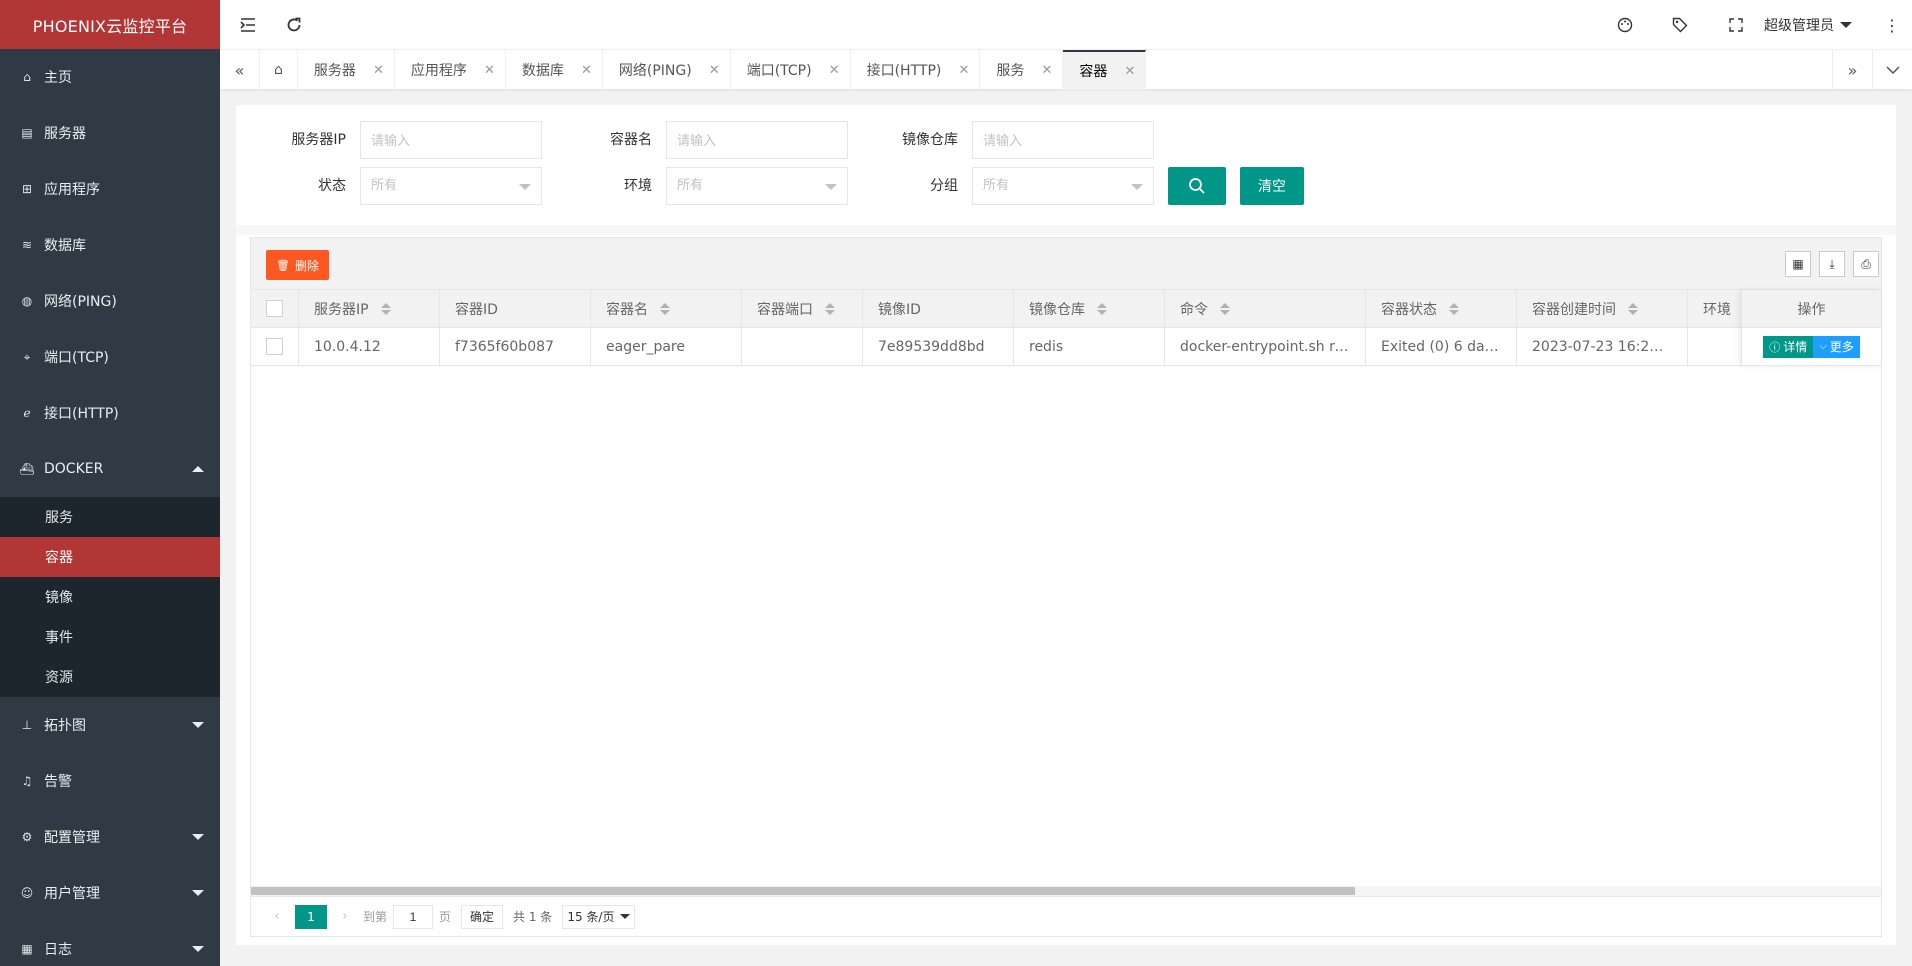 The width and height of the screenshot is (1912, 966). Describe the element at coordinates (451, 186) in the screenshot. I see `status-select: 所有` at that location.